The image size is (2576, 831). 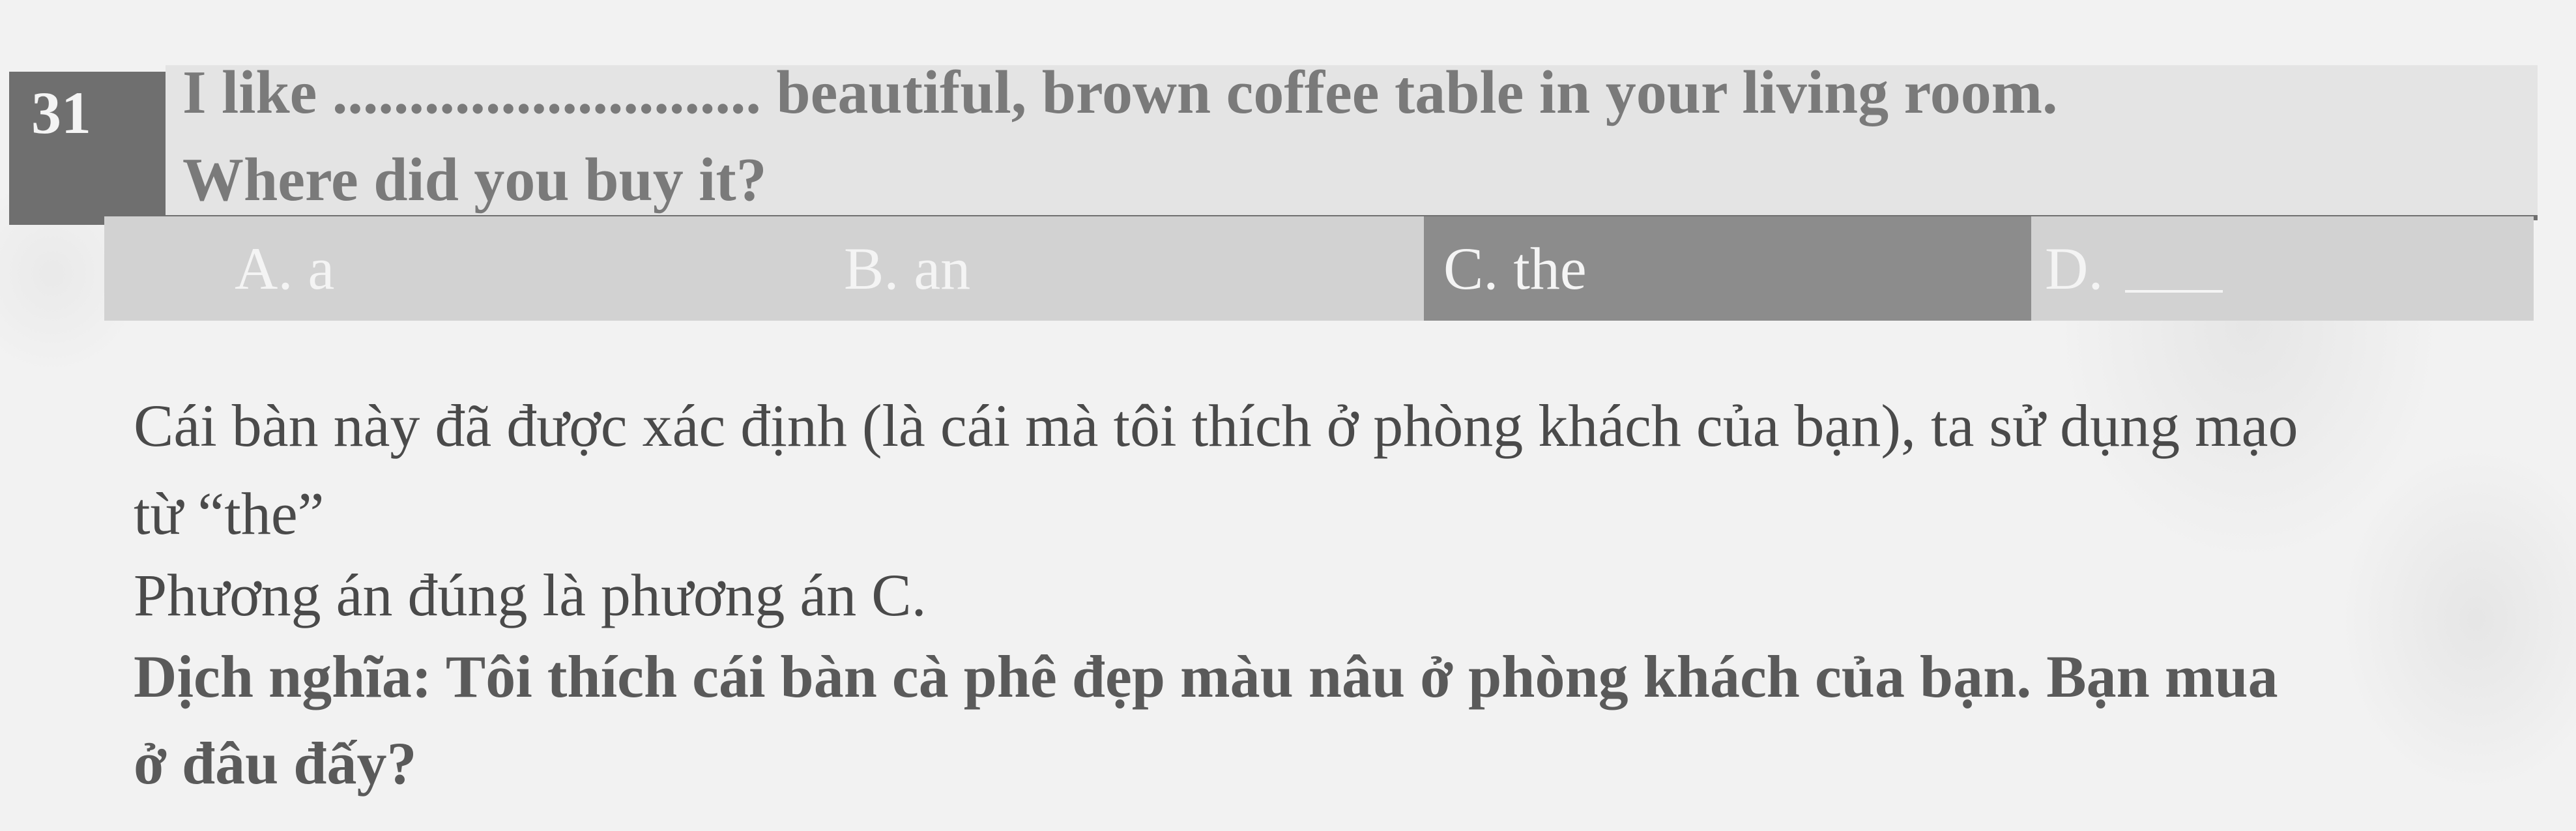 What do you see at coordinates (275, 763) in the screenshot?
I see `translation-line-2: ở đâu đấy?` at bounding box center [275, 763].